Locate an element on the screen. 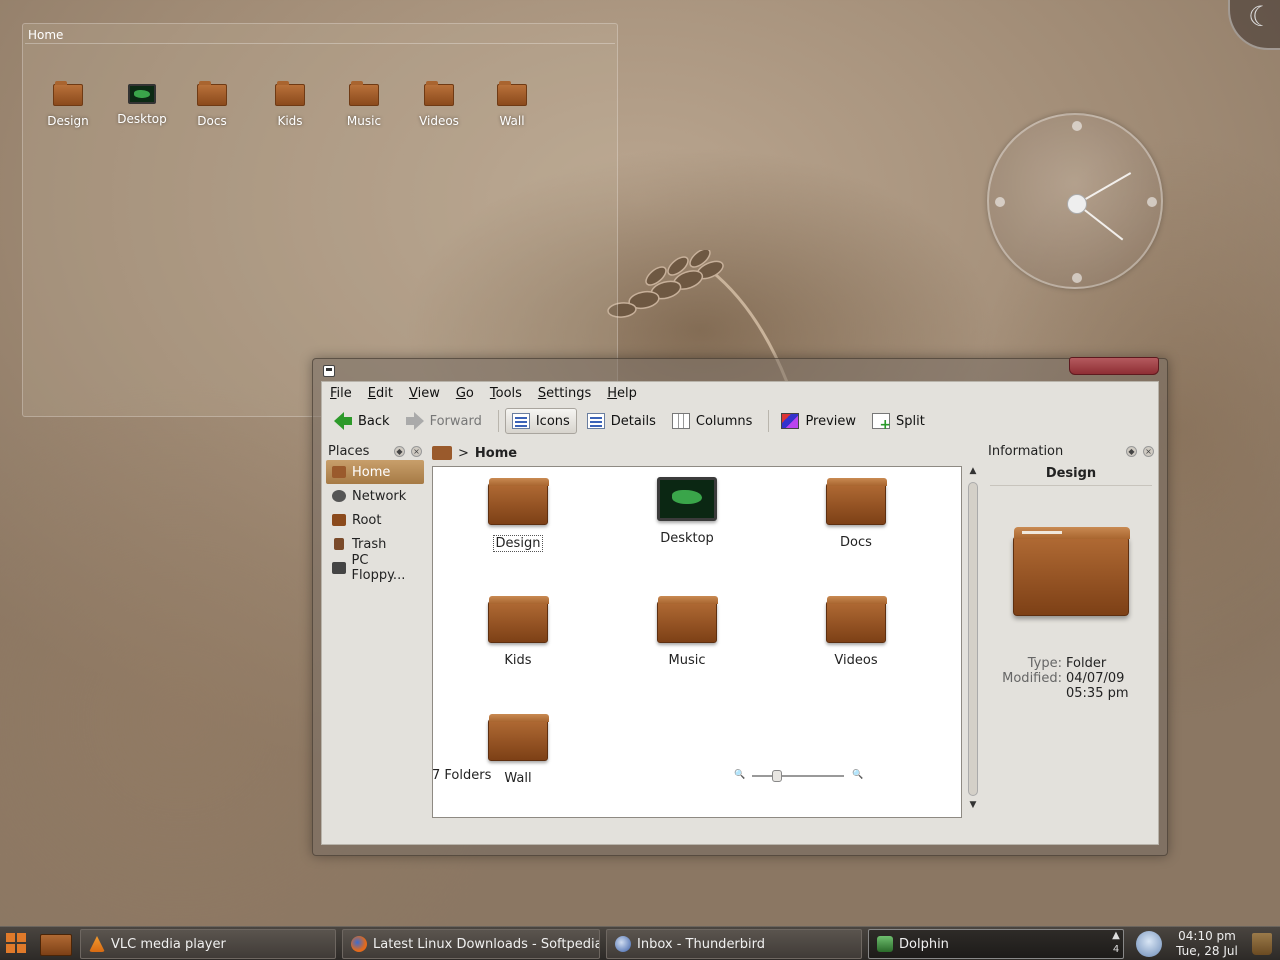 The width and height of the screenshot is (1280, 960). fv-item-design: Design is located at coordinates (68, 104).